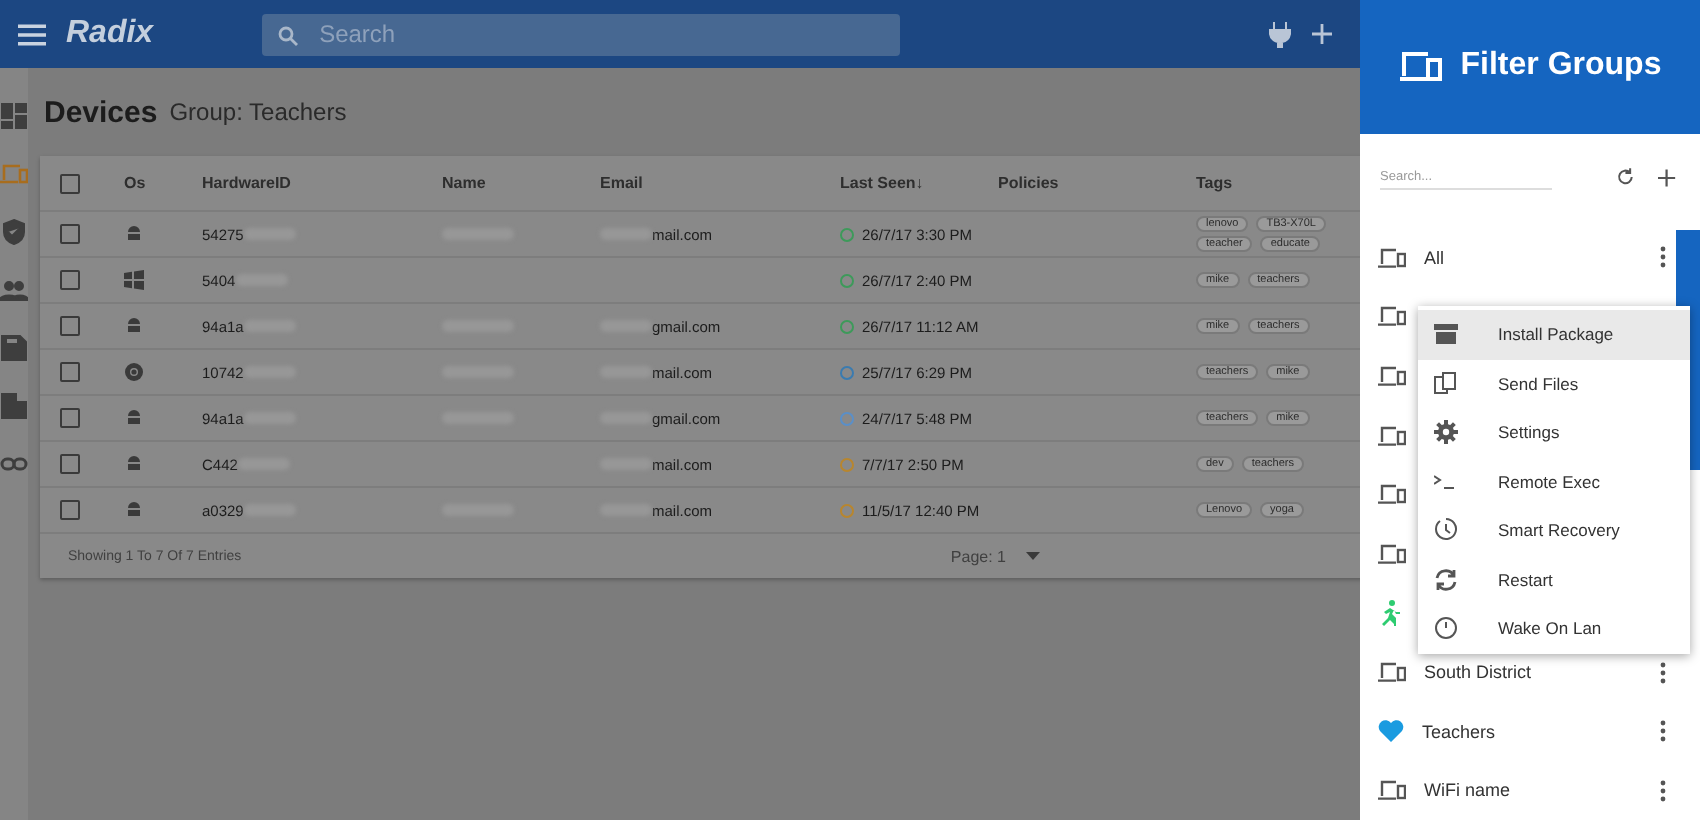 The width and height of the screenshot is (1700, 820). I want to click on column-header: Os, so click(135, 183).